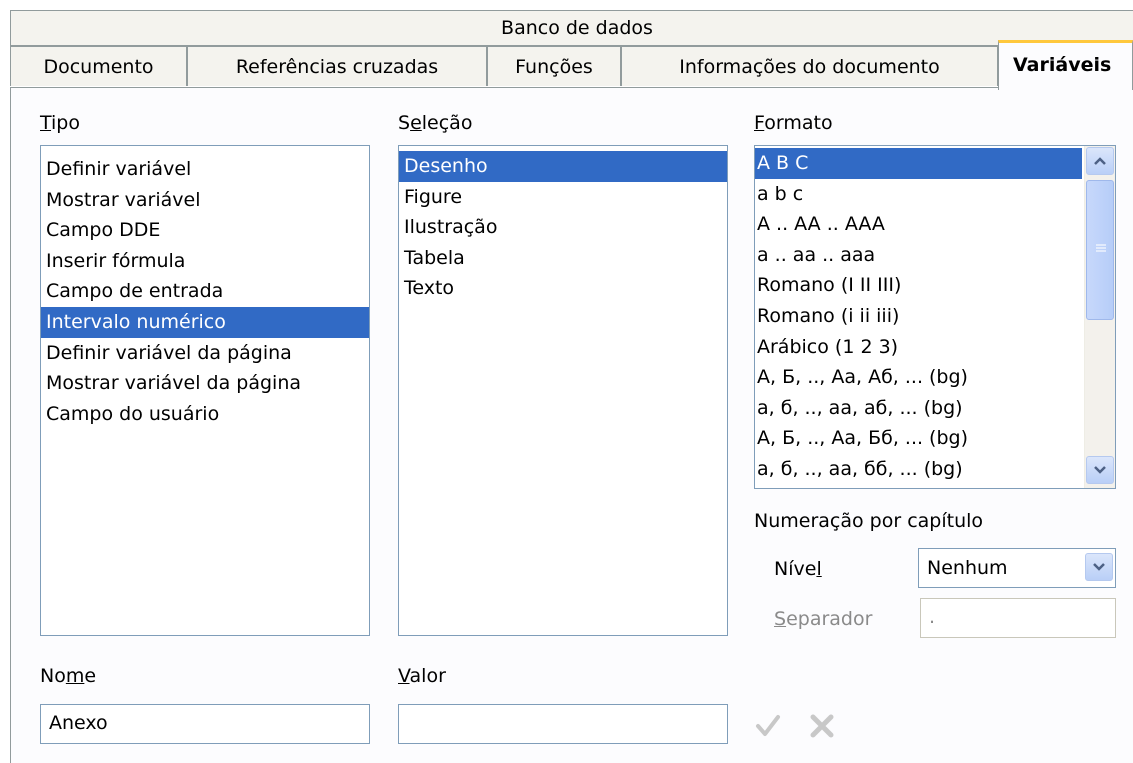  I want to click on numeracao-label: Numeração por capítulo, so click(869, 521).